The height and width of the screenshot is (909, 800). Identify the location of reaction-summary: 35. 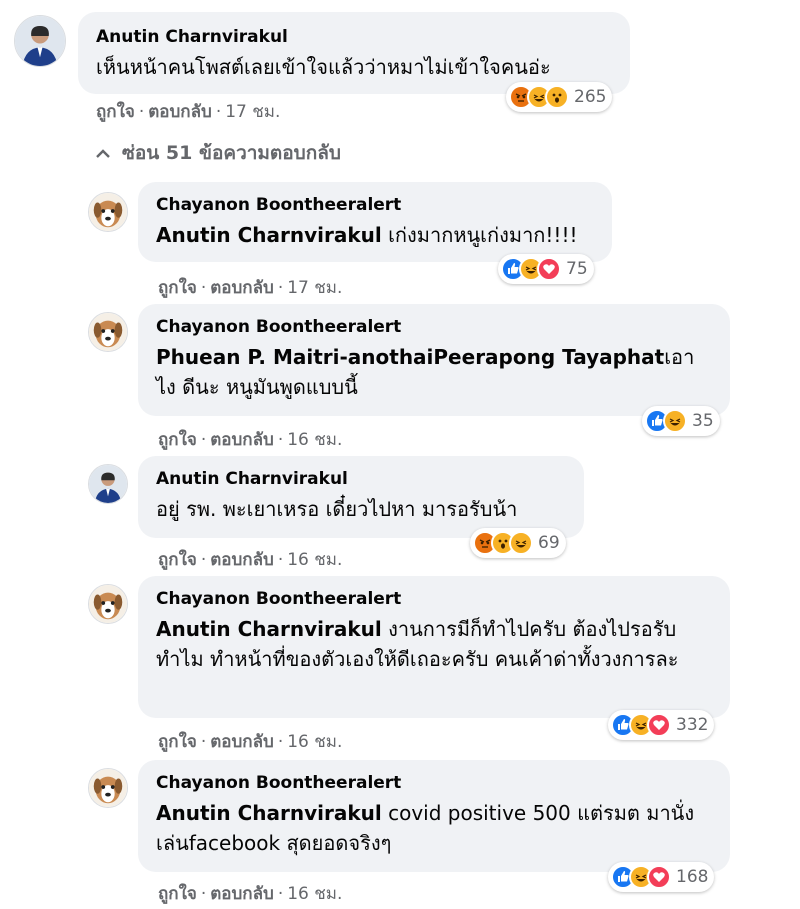
(681, 421).